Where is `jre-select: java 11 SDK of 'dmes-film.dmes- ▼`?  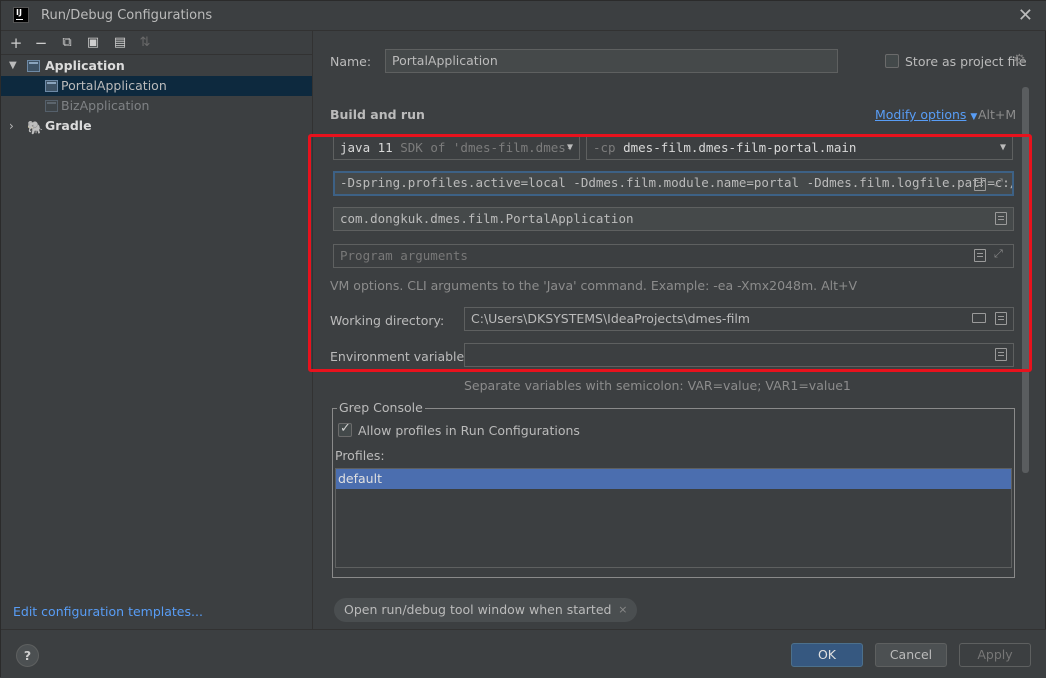
jre-select: java 11 SDK of 'dmes-film.dmes- ▼ is located at coordinates (456, 148).